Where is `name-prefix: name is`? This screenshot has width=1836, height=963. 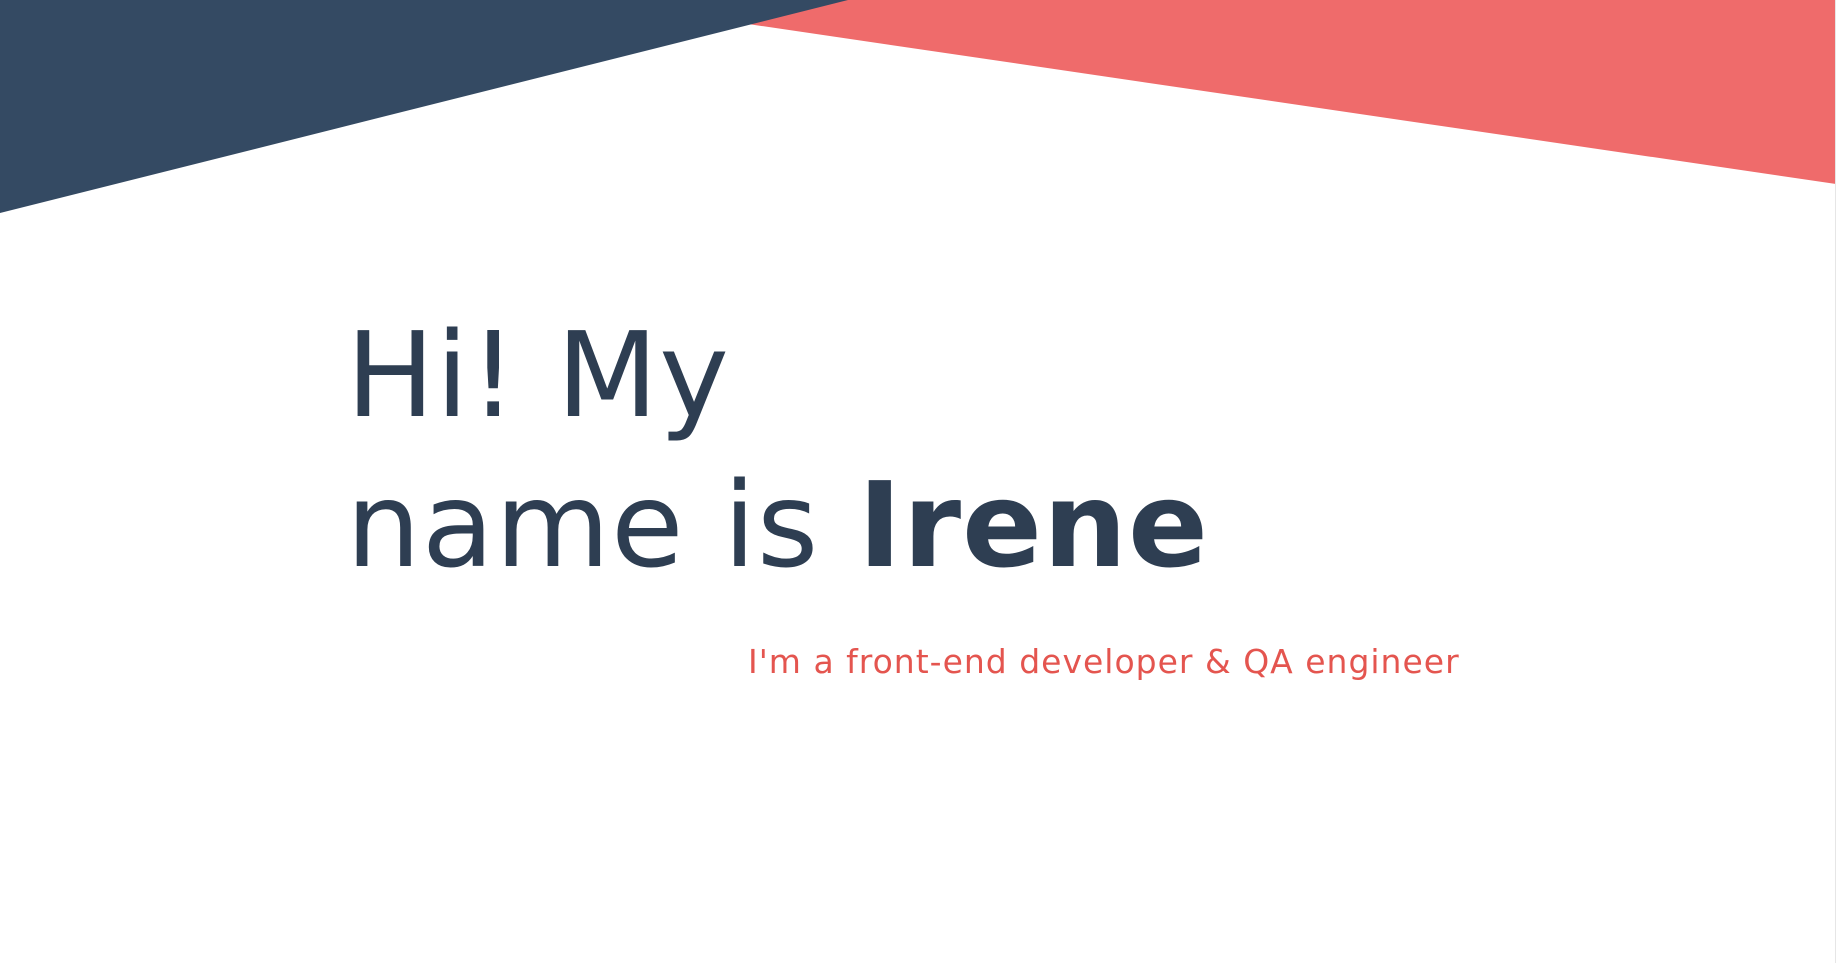 name-prefix: name is is located at coordinates (602, 525).